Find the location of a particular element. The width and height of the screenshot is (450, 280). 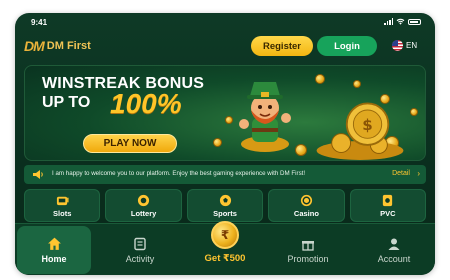

status-time: 9:41 is located at coordinates (39, 22).